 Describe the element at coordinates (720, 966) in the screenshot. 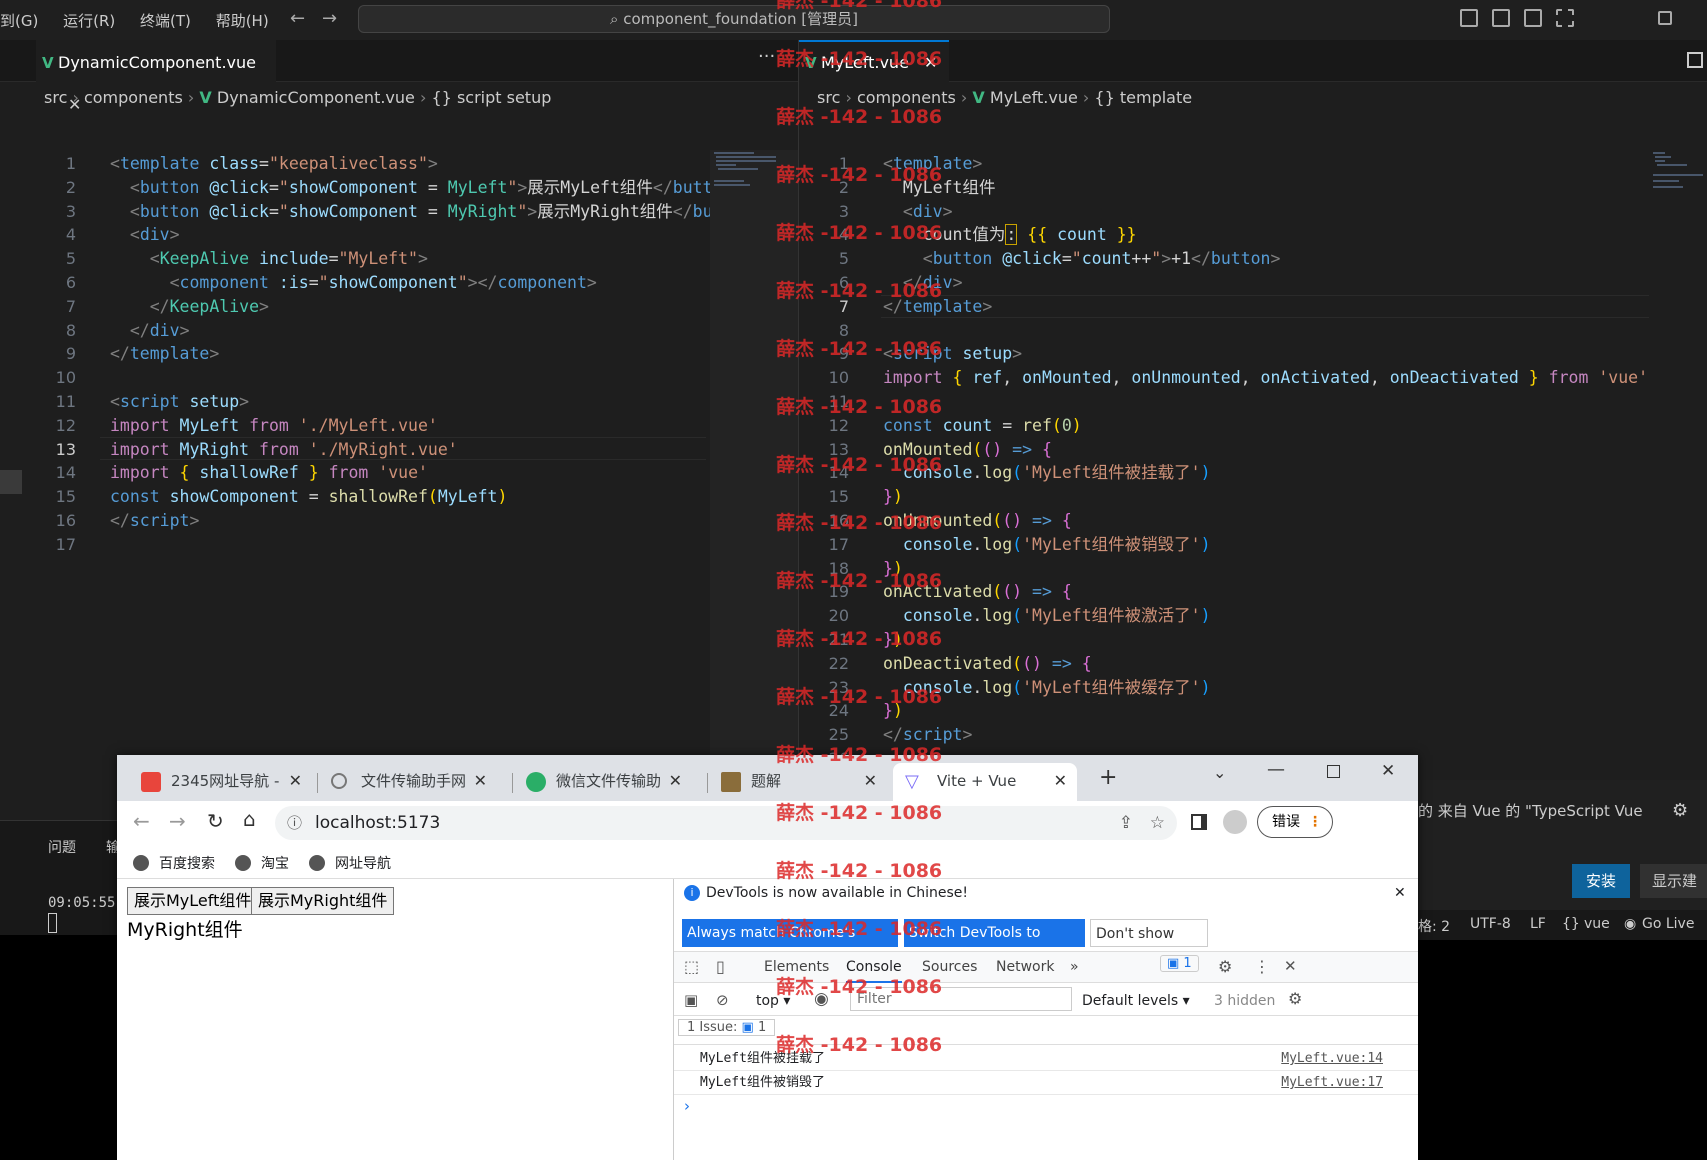

I see `device-toolbar-icon: ▯` at that location.